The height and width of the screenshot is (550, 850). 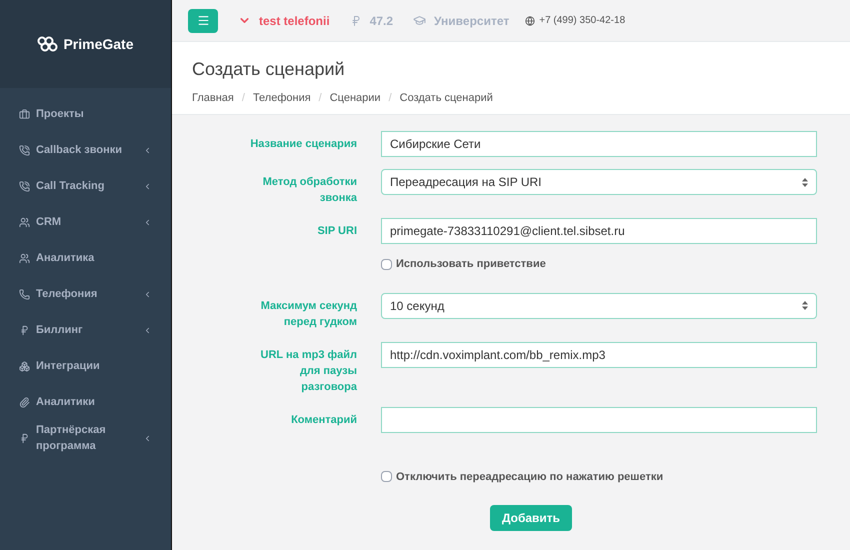 I want to click on phone-icon, so click(x=24, y=294).